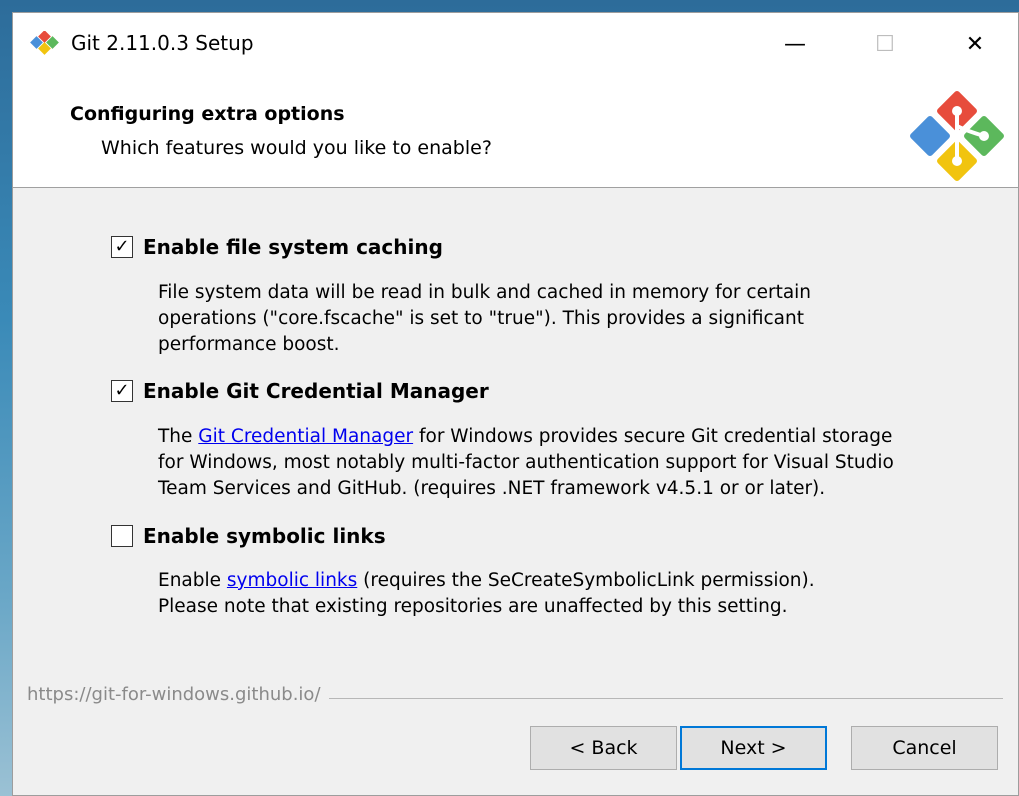 Image resolution: width=1019 pixels, height=796 pixels. I want to click on homepage-url: https://git-for-windows.github.io/, so click(178, 694).